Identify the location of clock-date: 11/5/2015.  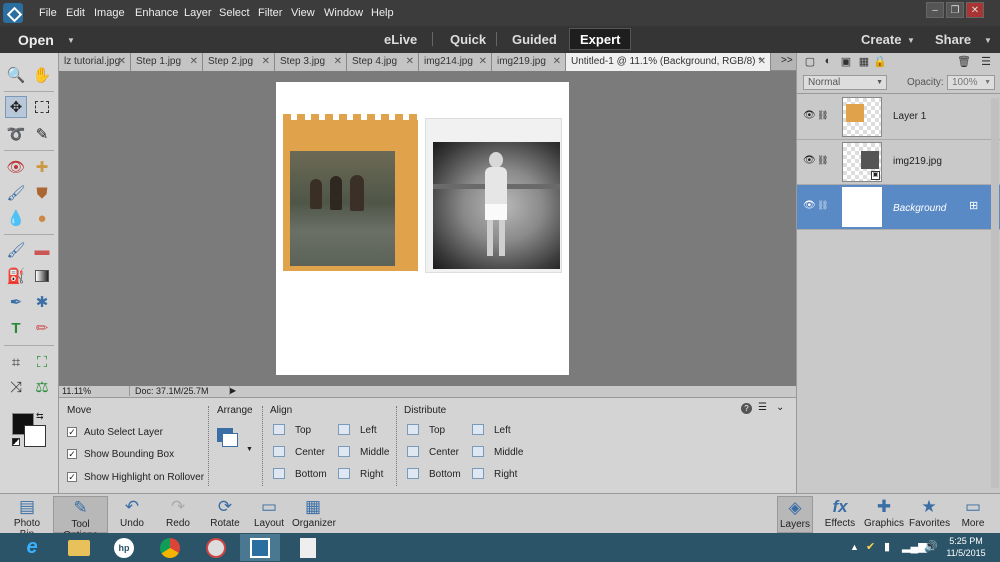
(966, 553).